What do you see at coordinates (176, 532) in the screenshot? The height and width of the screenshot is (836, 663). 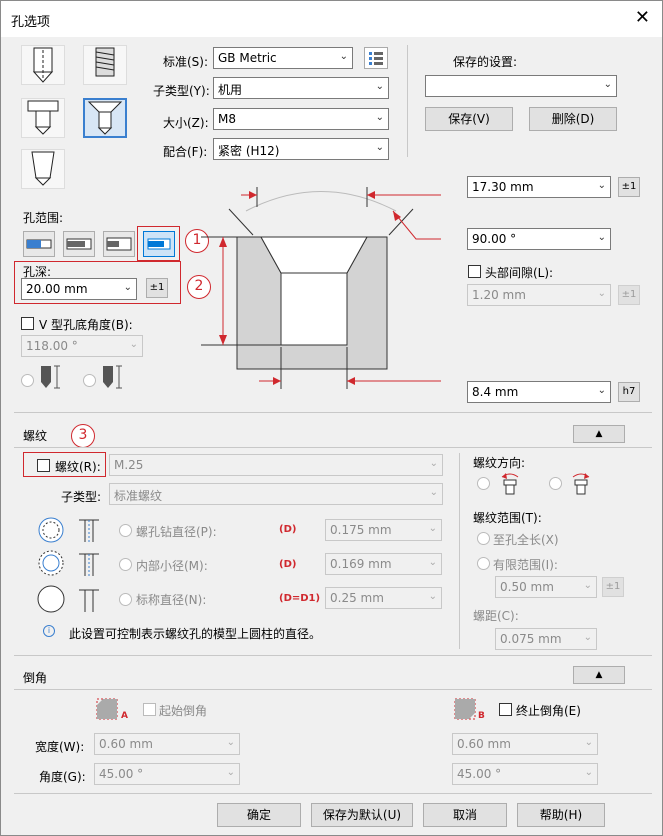 I see `tap-drill-label: 螺孔钻直径(P):` at bounding box center [176, 532].